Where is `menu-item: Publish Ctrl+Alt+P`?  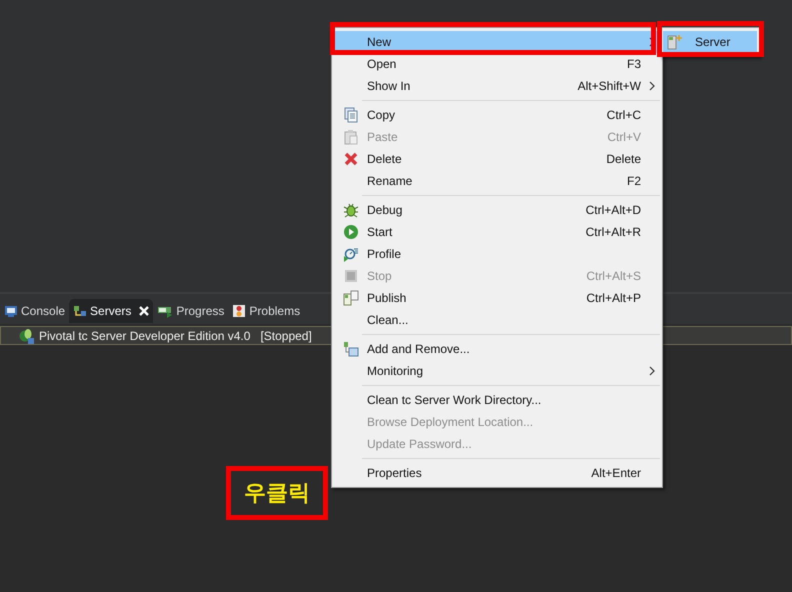 menu-item: Publish Ctrl+Alt+P is located at coordinates (497, 298).